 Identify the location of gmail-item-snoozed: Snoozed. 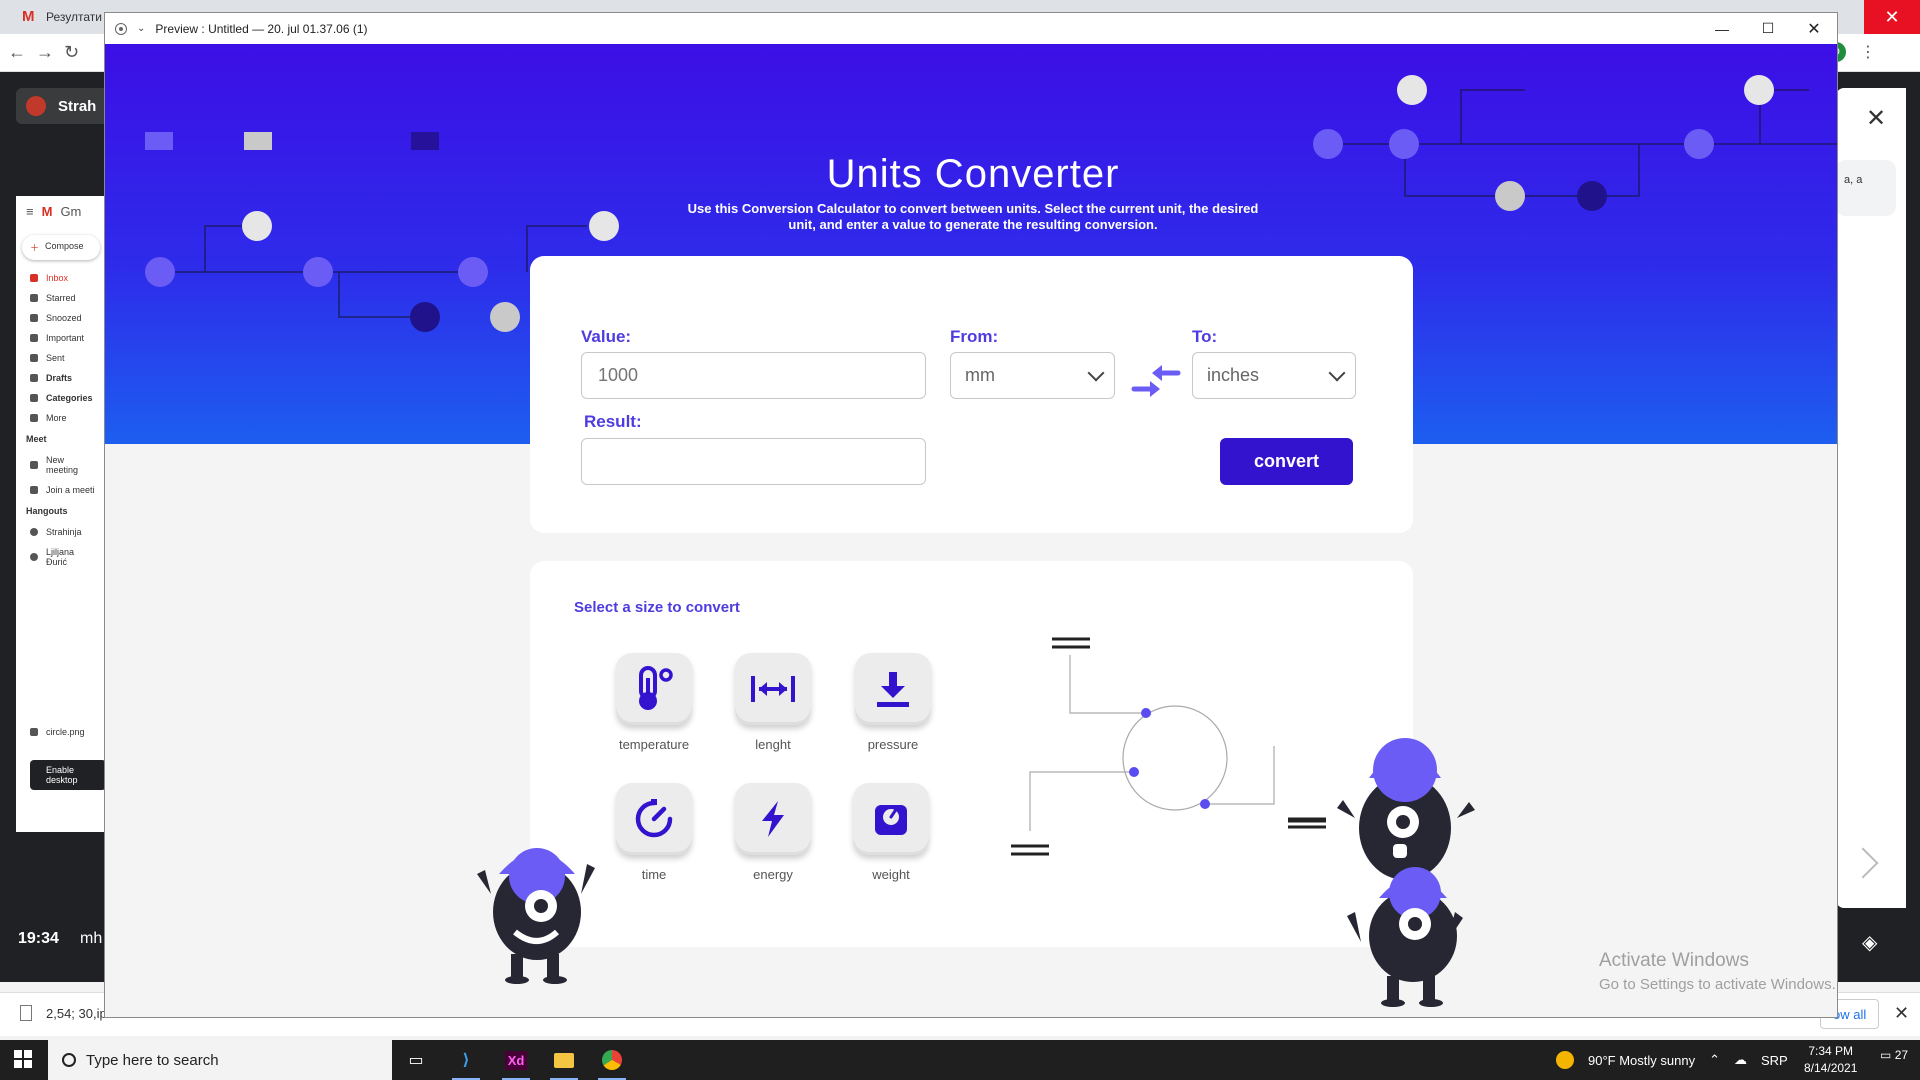
(61, 318).